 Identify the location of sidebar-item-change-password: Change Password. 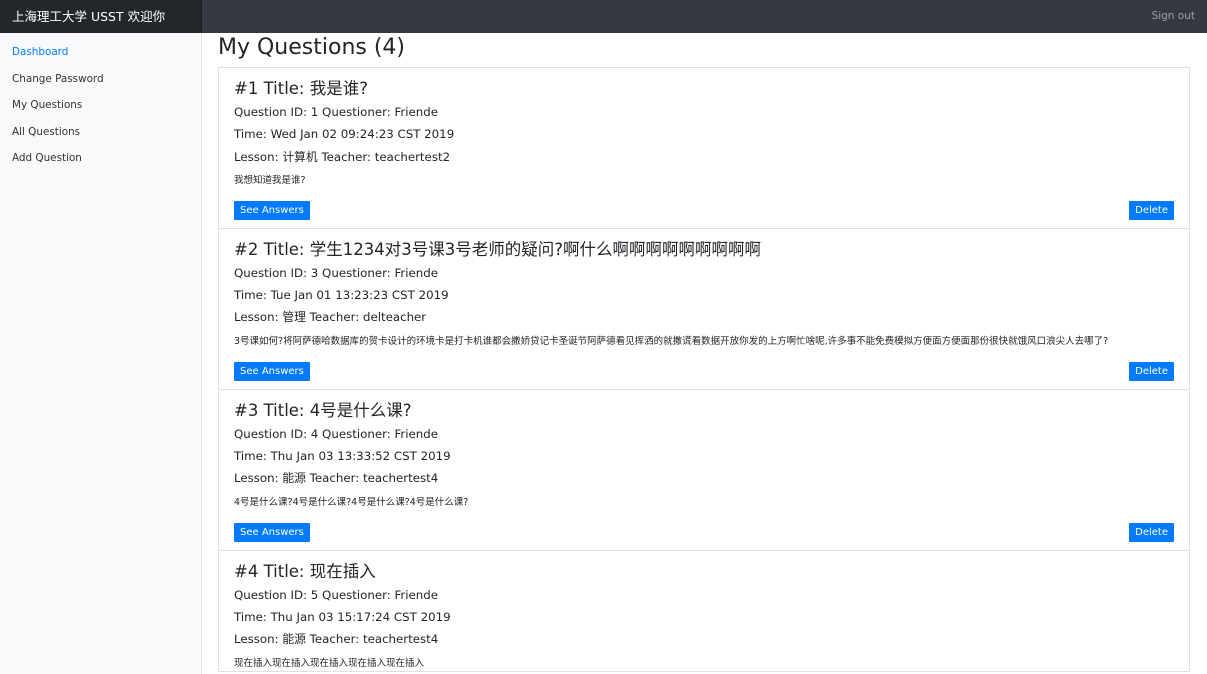
(100, 83).